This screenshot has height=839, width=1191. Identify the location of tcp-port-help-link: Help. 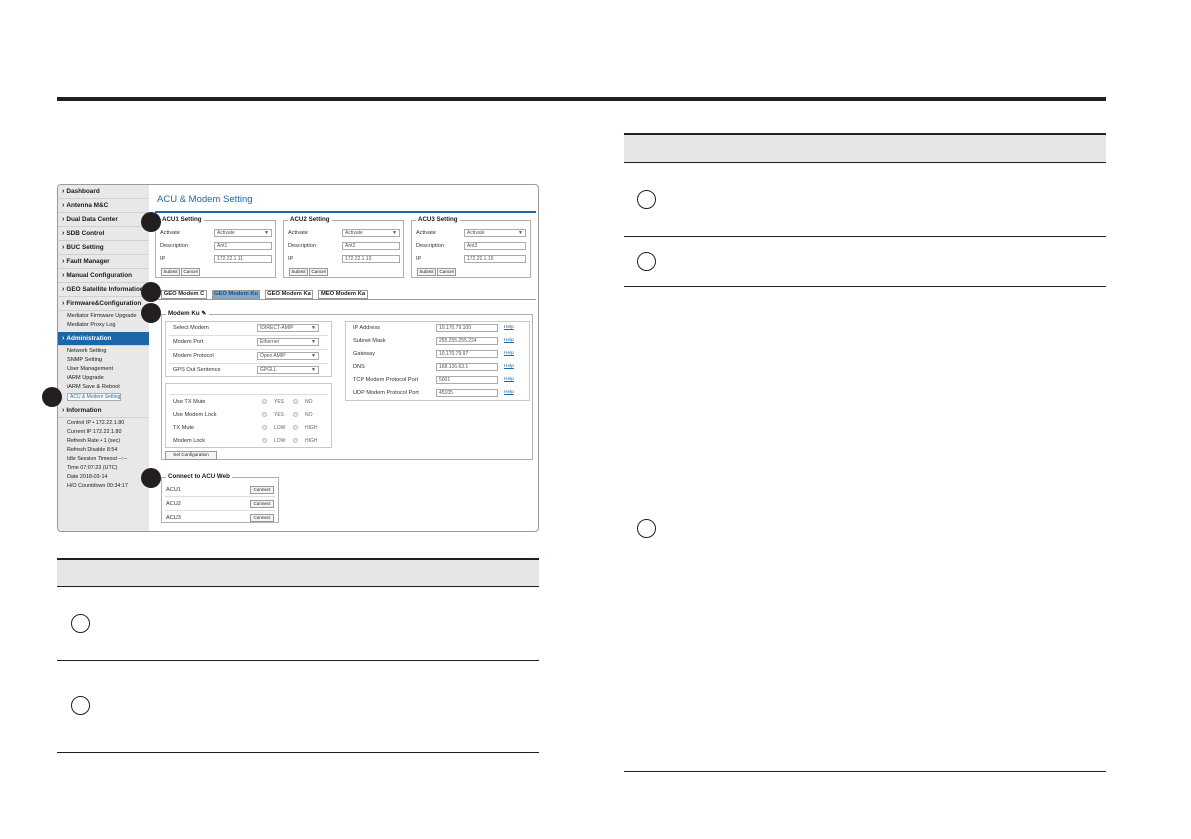
(509, 379).